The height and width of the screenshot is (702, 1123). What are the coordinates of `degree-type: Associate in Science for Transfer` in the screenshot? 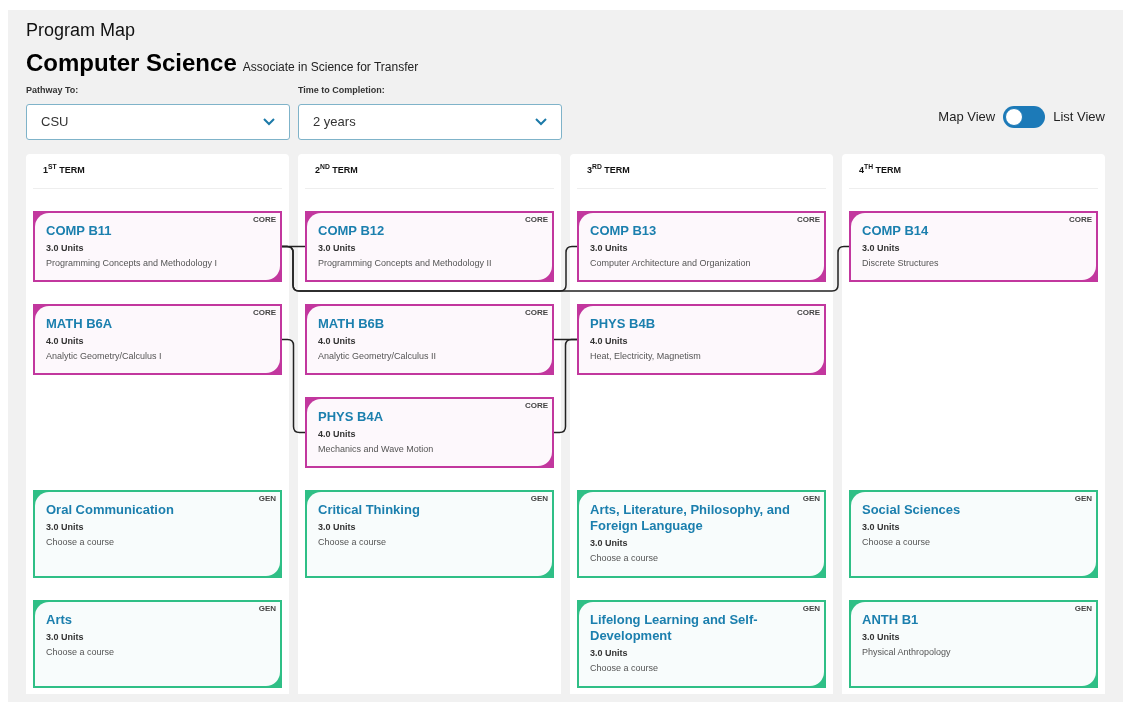 It's located at (330, 67).